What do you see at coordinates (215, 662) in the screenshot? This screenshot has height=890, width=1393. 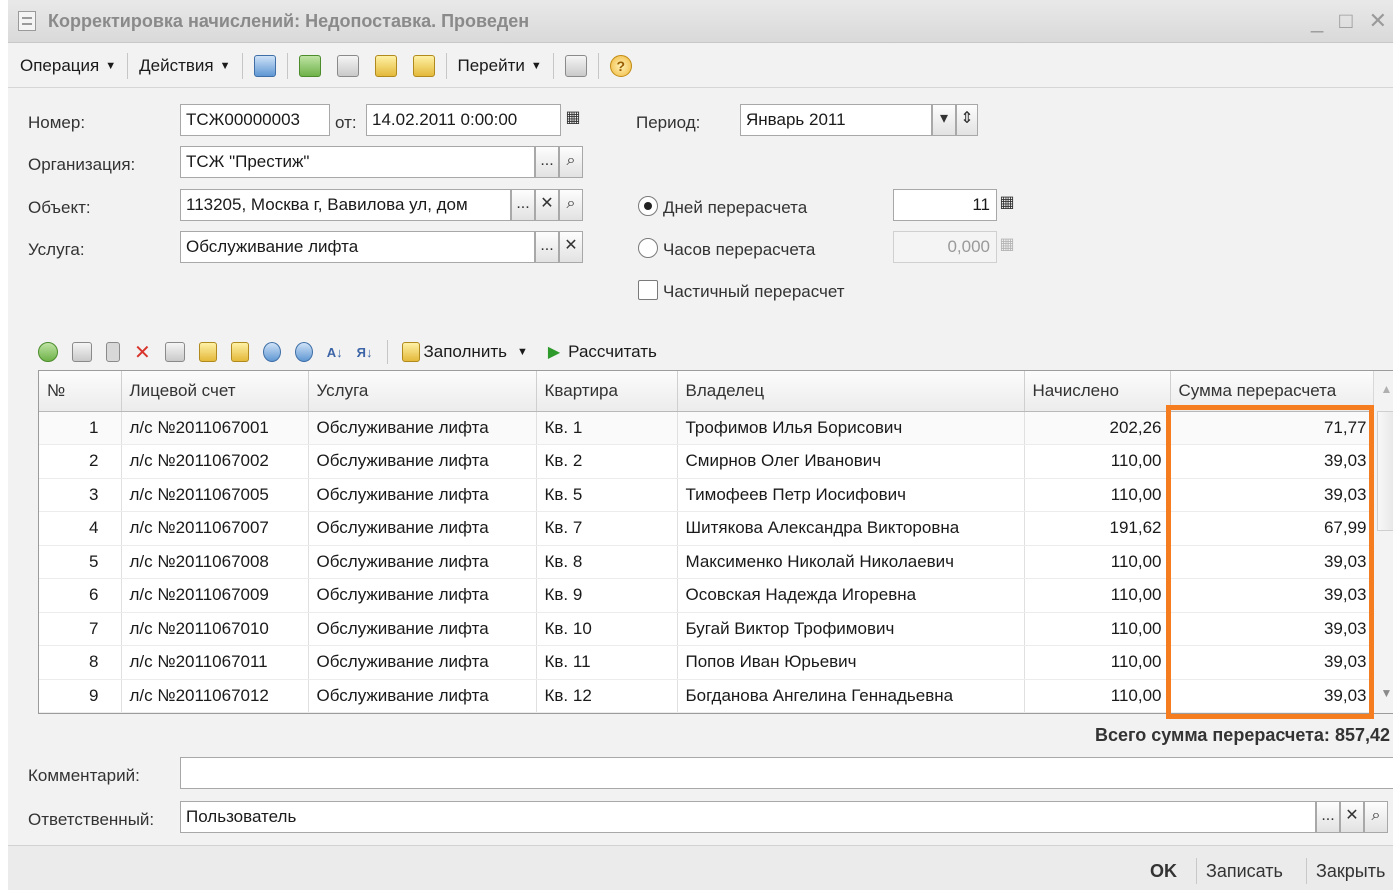 I see `cell-account: л/с №2011067011` at bounding box center [215, 662].